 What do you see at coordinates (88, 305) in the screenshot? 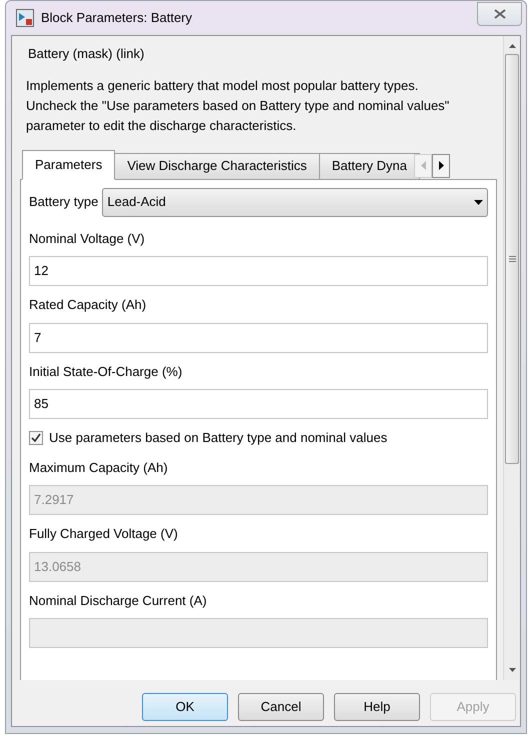
I see `field-label: Rated Capacity (Ah)` at bounding box center [88, 305].